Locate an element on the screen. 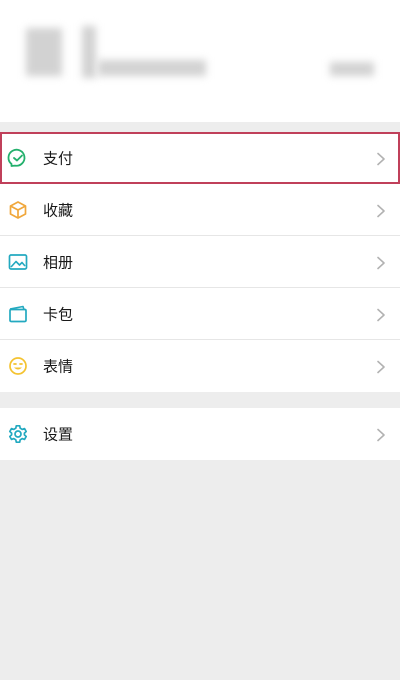 This screenshot has height=680, width=400. menu-item-label: 收藏 is located at coordinates (58, 210).